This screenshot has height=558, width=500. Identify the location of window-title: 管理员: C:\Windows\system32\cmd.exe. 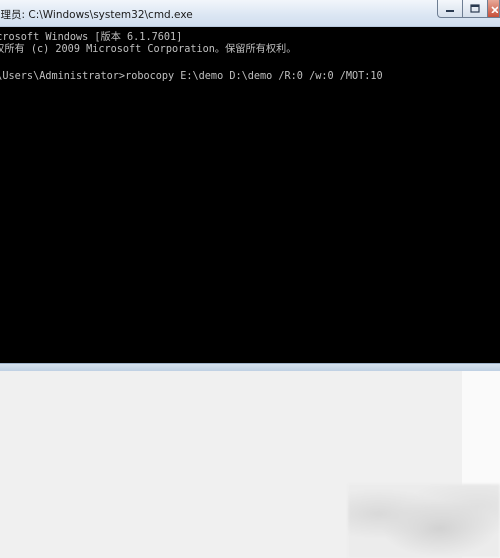
(96, 15).